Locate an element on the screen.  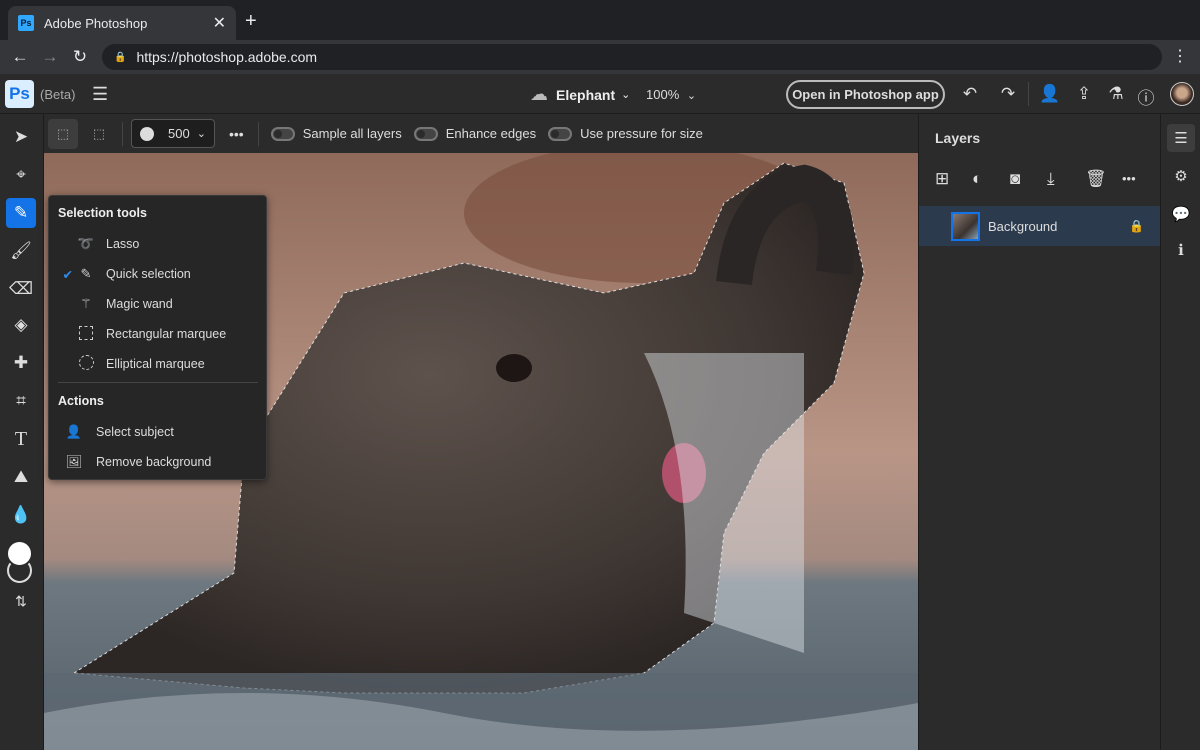
properties-panel-icon: ⚙ is located at coordinates (1181, 176).